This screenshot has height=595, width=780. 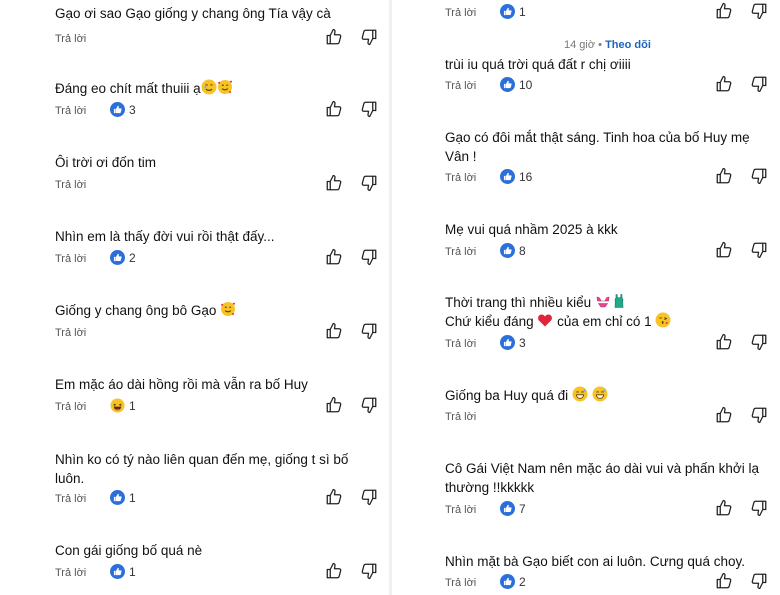 I want to click on comment-line: trùi iu quá trời quá đất r chị ơiiii, so click(x=538, y=64).